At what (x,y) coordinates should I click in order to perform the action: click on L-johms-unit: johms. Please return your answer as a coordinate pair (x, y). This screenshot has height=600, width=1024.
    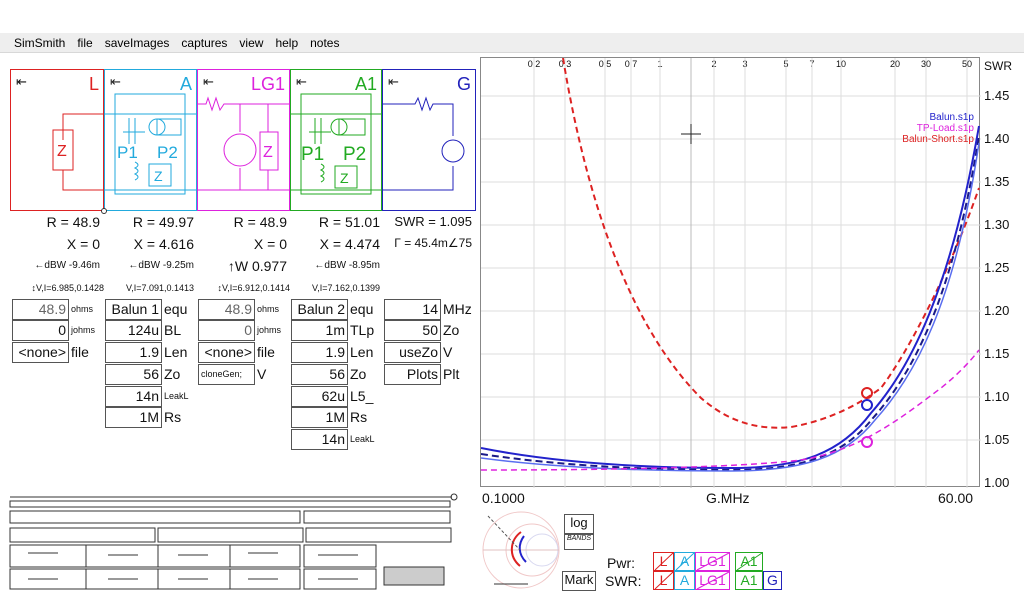
    Looking at the image, I should click on (83, 330).